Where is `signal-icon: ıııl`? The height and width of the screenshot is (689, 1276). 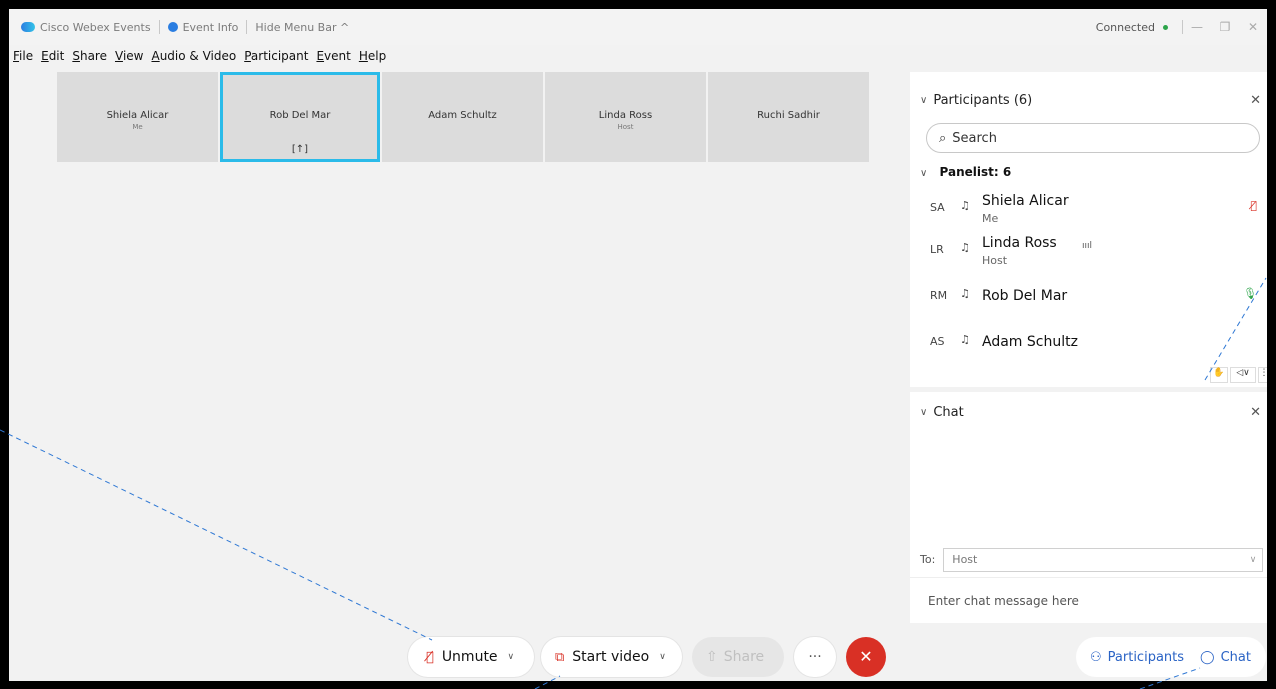
signal-icon: ıııl is located at coordinates (1087, 246).